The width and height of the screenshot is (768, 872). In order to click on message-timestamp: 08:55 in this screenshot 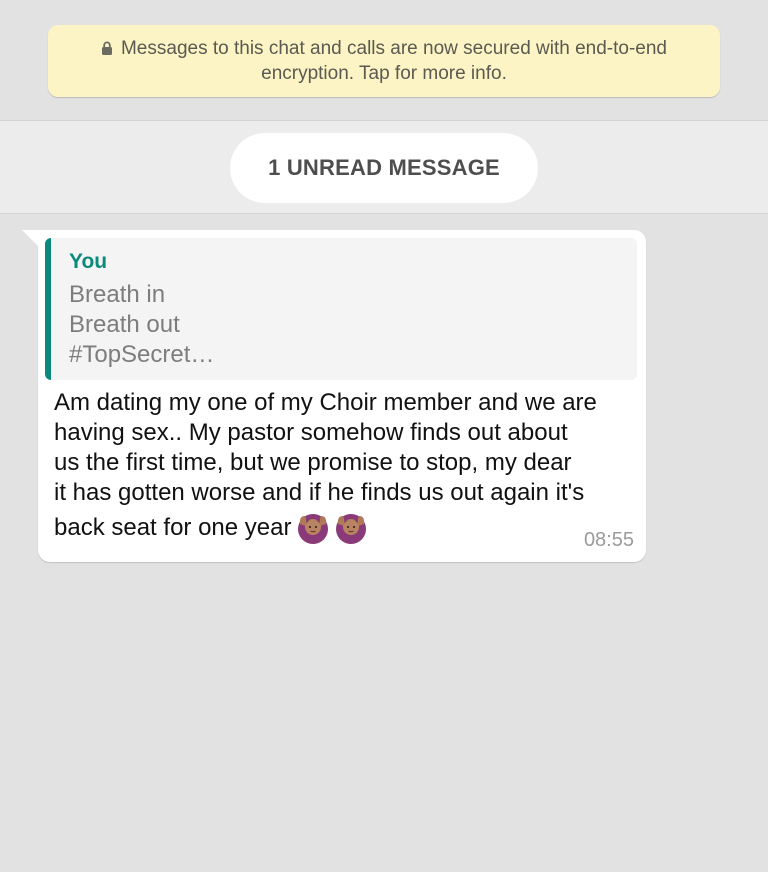, I will do `click(608, 540)`.